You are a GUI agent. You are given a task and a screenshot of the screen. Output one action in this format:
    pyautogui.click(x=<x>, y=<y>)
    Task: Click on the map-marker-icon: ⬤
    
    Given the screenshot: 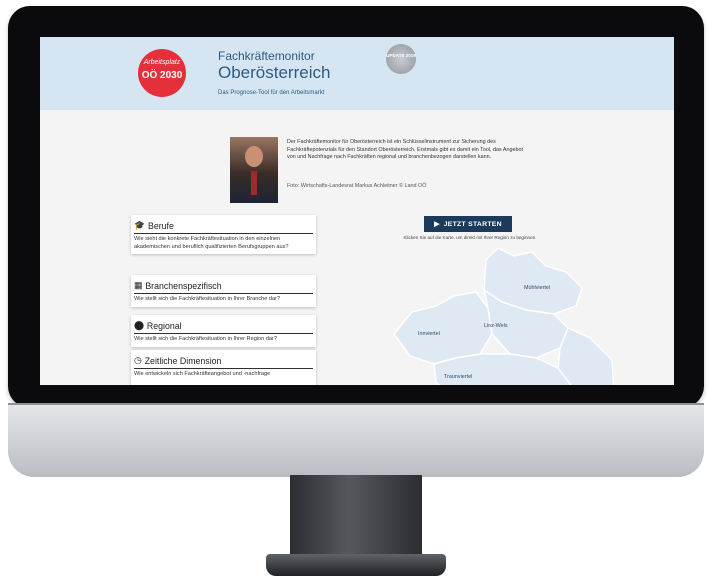 What is the action you would take?
    pyautogui.click(x=139, y=325)
    